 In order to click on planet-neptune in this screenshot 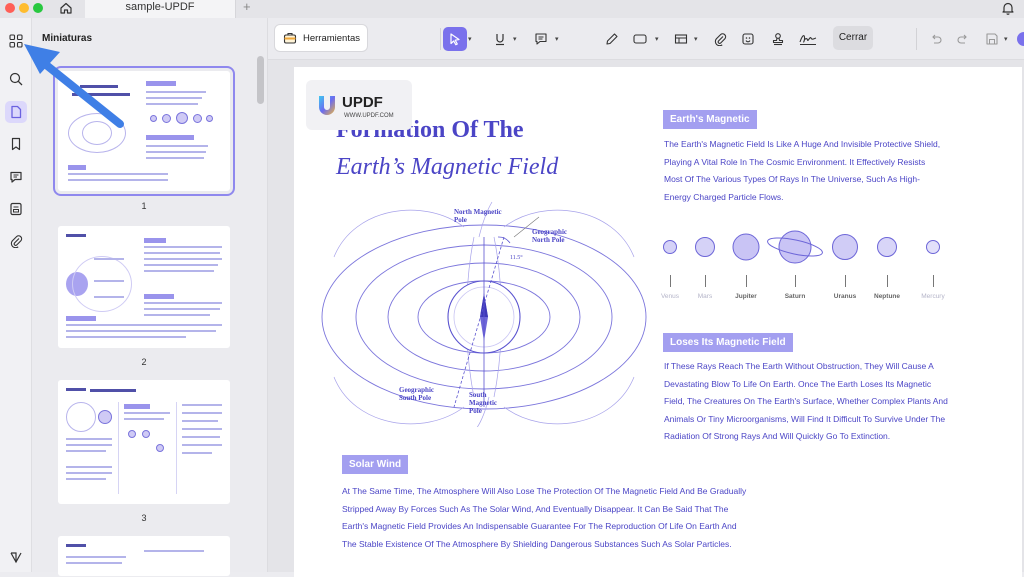, I will do `click(887, 247)`.